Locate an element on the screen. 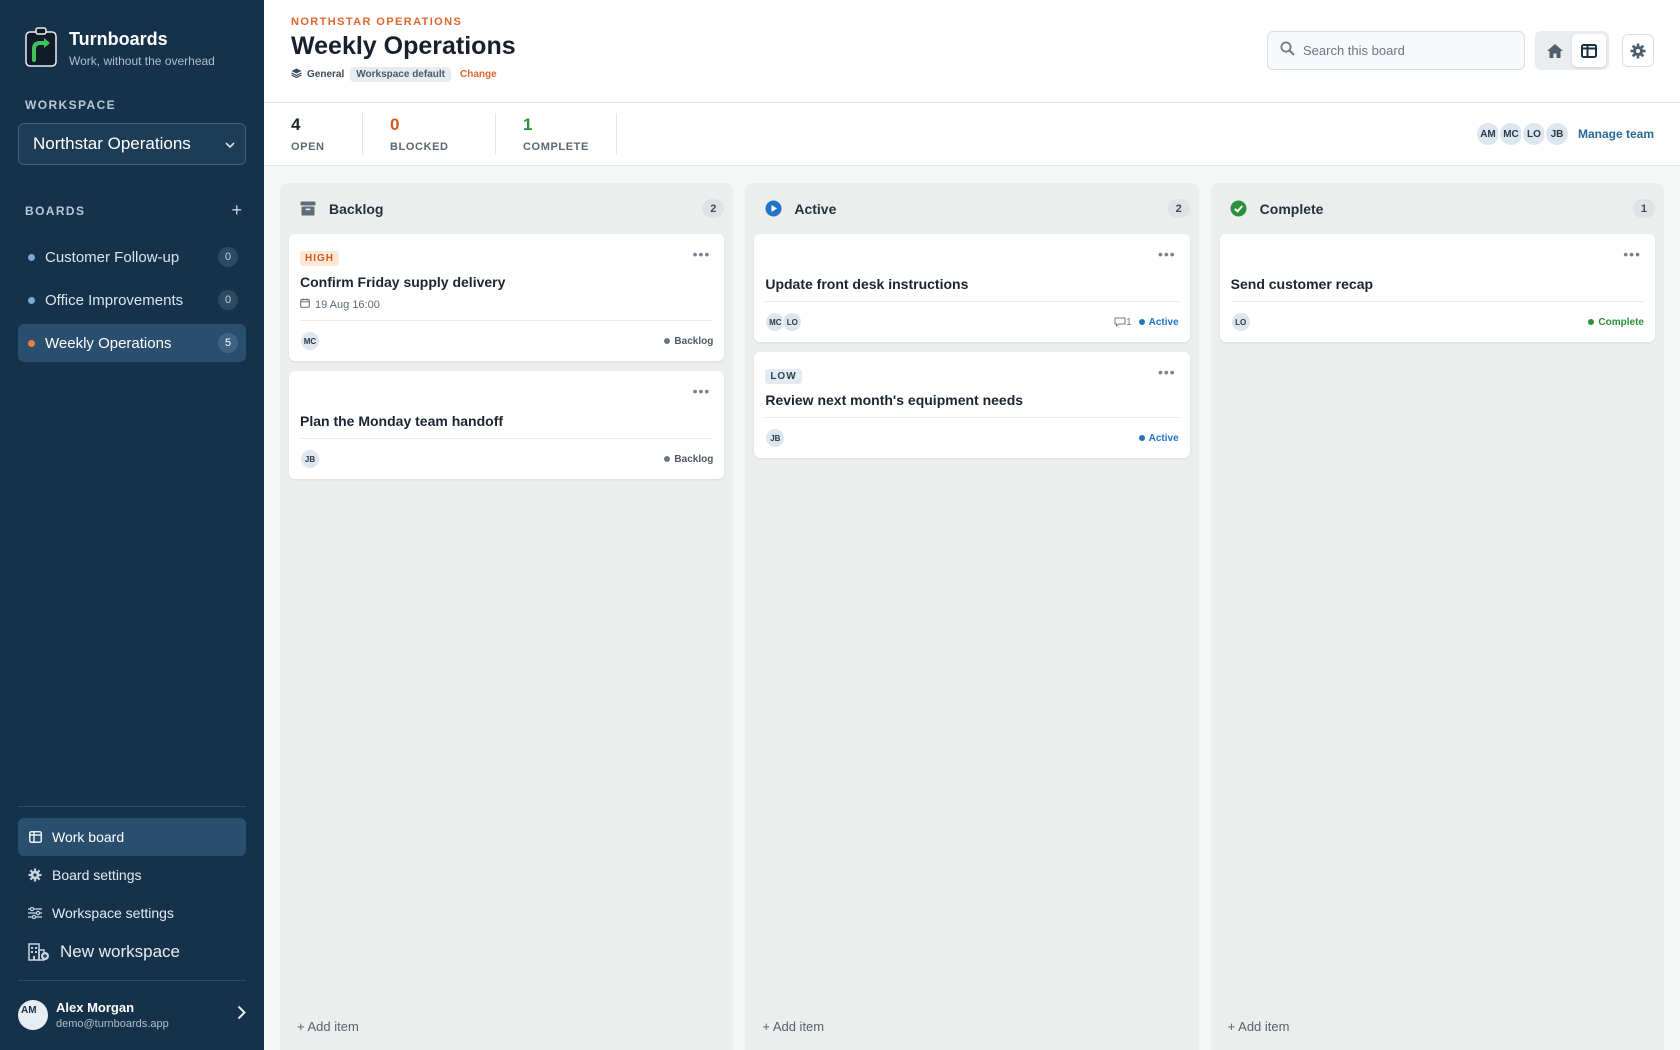 This screenshot has width=1680, height=1050. settings-button is located at coordinates (1638, 50).